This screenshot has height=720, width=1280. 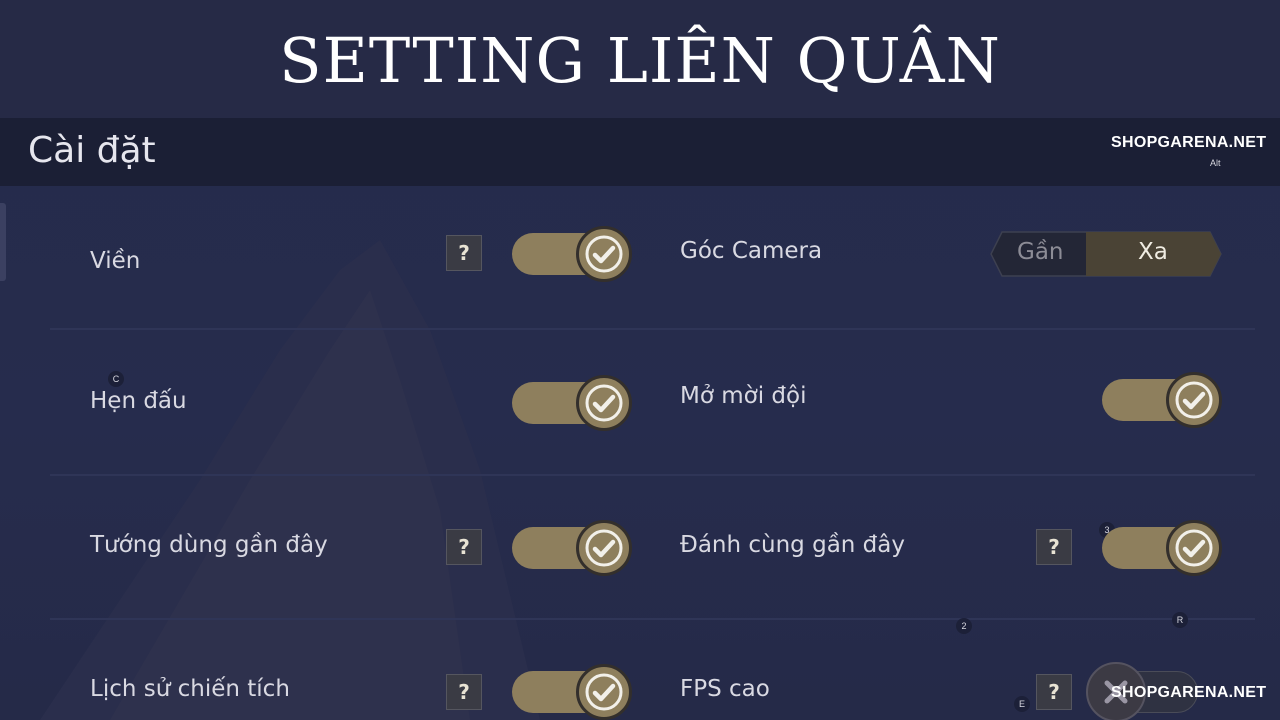 What do you see at coordinates (725, 689) in the screenshot?
I see `fps-cao-label: FPS cao` at bounding box center [725, 689].